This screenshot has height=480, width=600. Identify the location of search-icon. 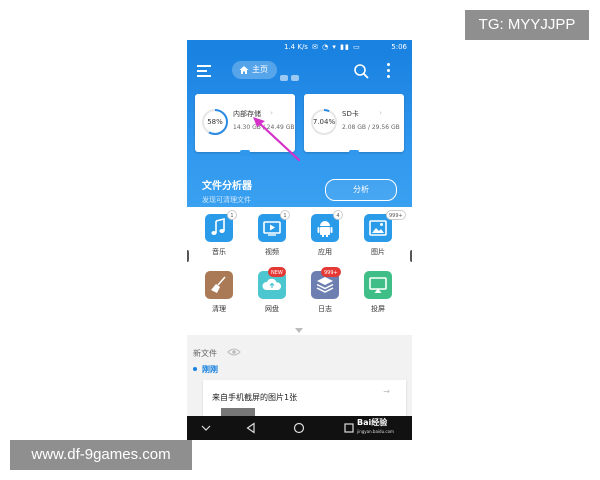
(361, 71).